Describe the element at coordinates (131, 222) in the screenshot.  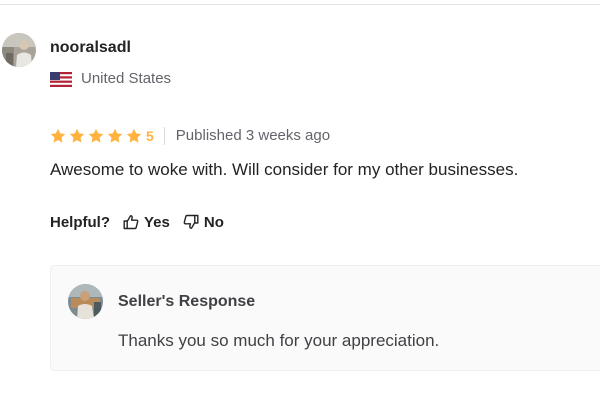
I see `thumbs-up-icon` at that location.